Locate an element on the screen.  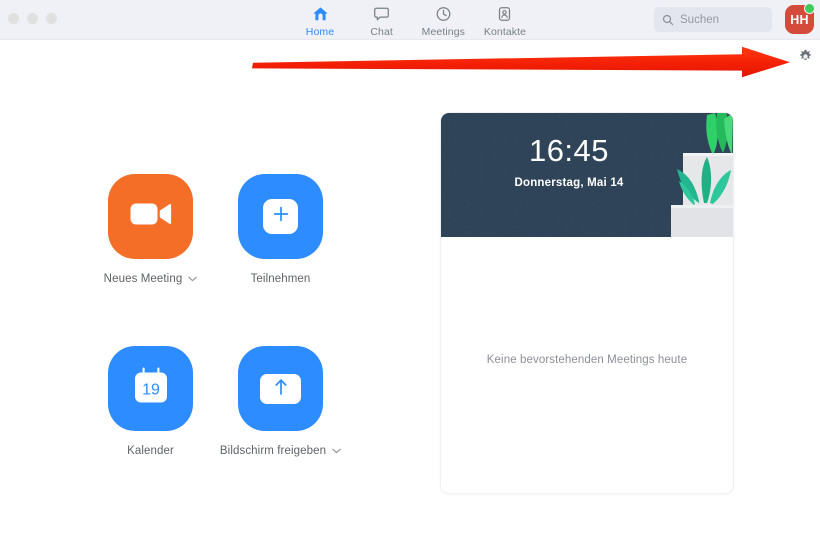
calendar-tile: 19 is located at coordinates (150, 388).